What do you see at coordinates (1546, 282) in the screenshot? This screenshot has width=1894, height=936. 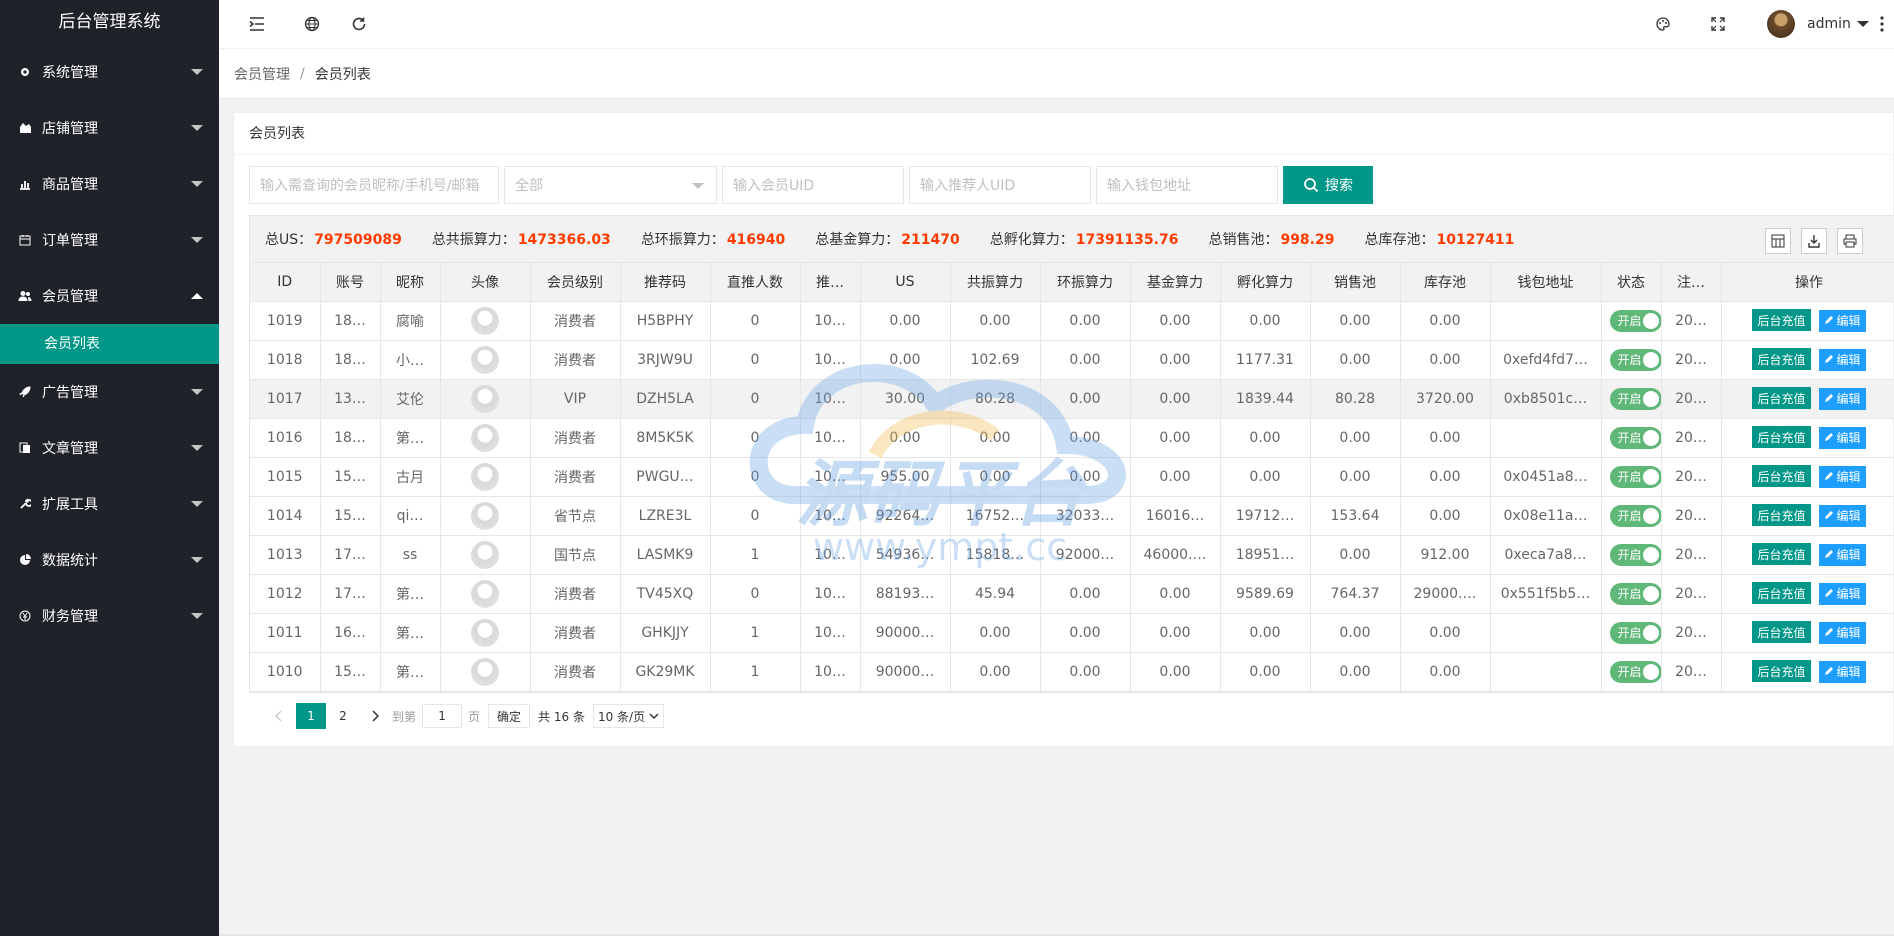 I see `column-header: 钱包地址` at bounding box center [1546, 282].